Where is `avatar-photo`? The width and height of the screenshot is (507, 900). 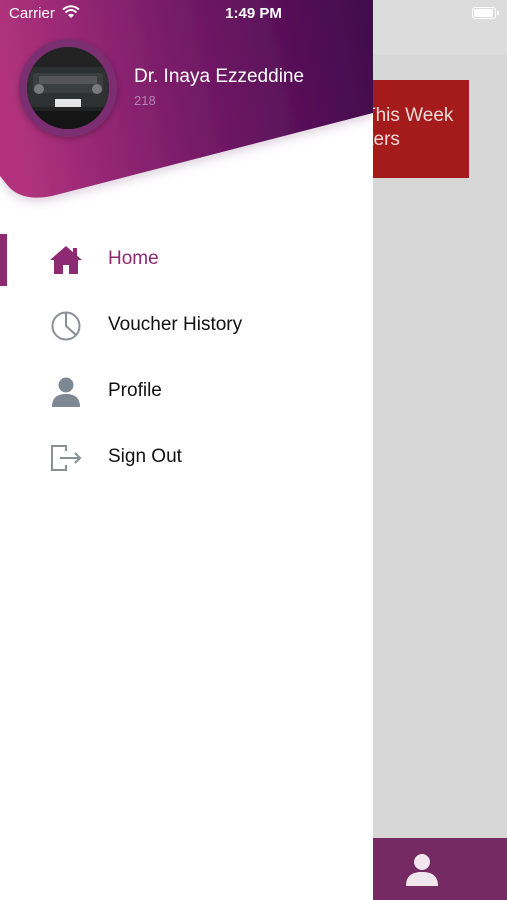
avatar-photo is located at coordinates (68, 88).